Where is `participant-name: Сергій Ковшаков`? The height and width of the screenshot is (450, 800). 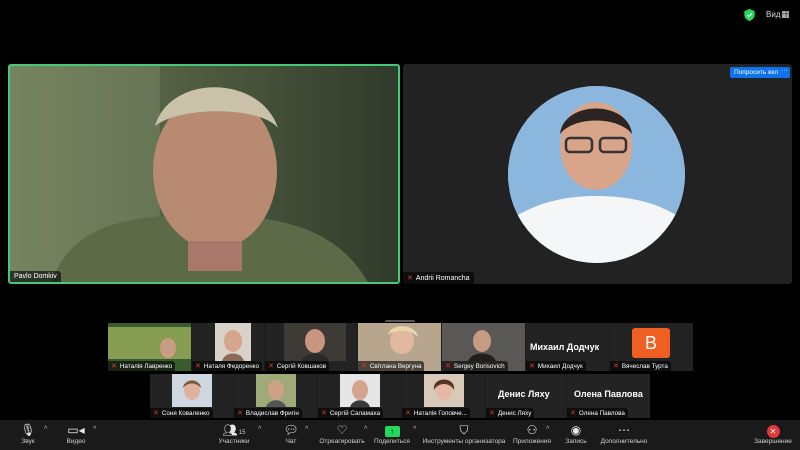
participant-name: Сергій Ковшаков is located at coordinates (301, 366).